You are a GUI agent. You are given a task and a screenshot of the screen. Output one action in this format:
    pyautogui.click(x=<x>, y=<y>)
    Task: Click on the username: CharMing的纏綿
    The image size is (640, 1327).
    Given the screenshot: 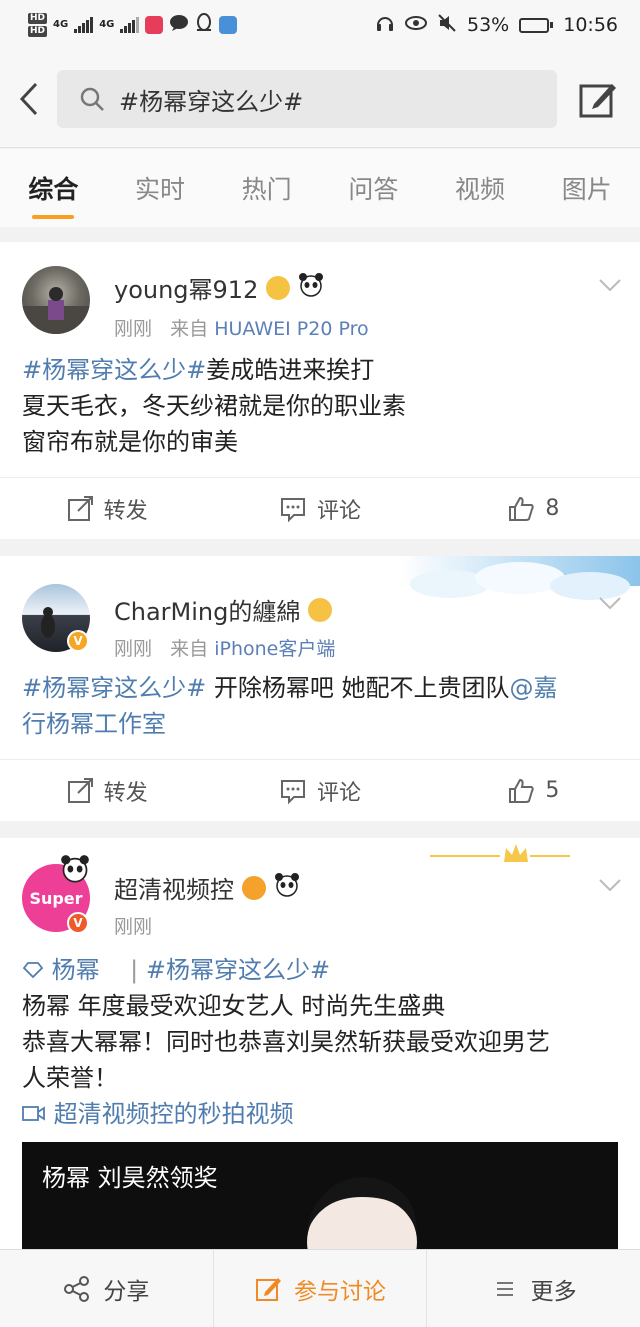 What is the action you would take?
    pyautogui.click(x=207, y=609)
    